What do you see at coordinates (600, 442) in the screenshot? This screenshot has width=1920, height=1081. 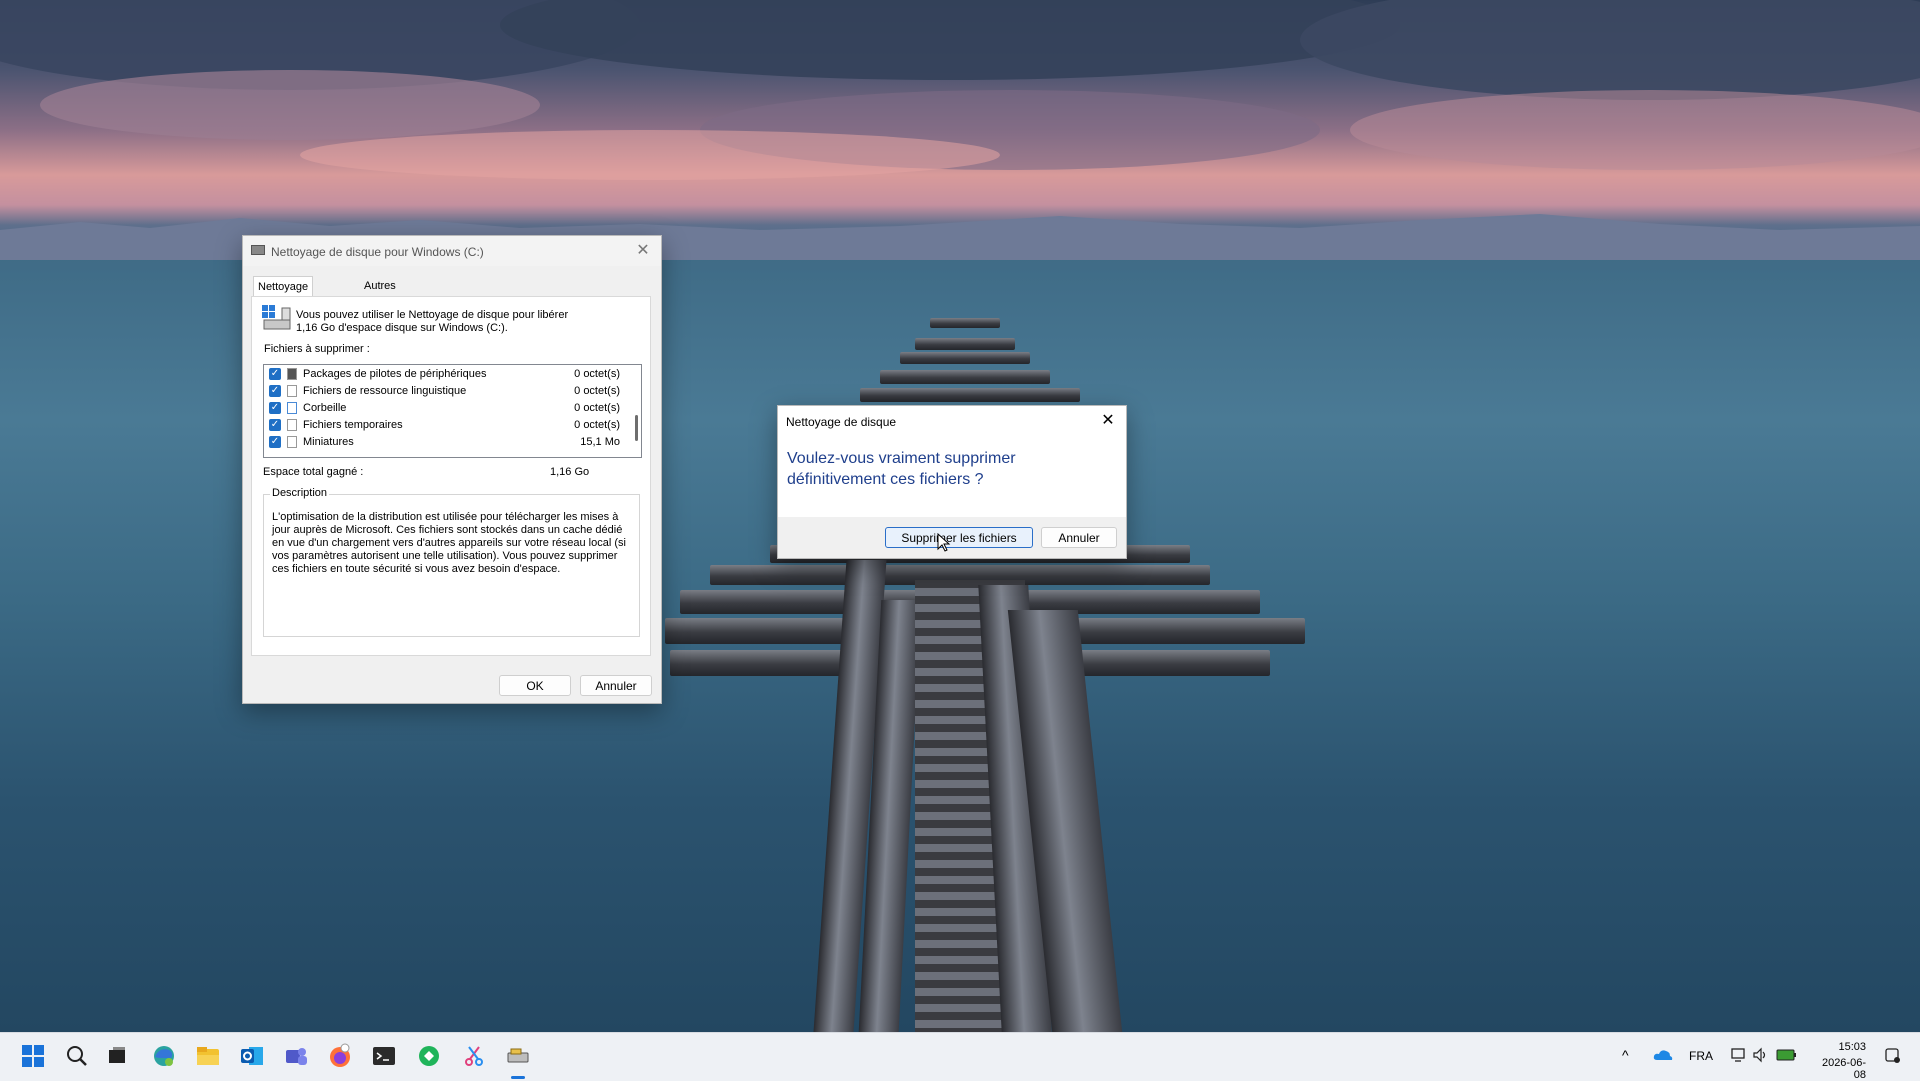 I see `file-size: 15,1 Mo` at bounding box center [600, 442].